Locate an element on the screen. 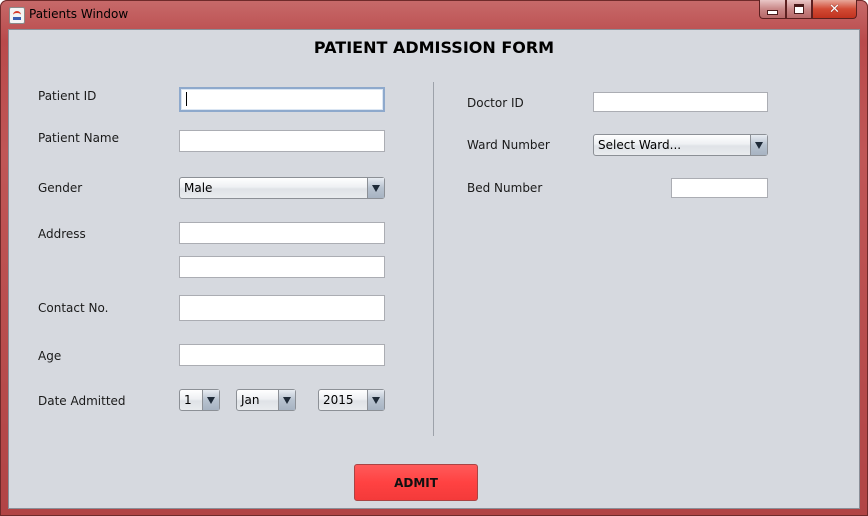 The width and height of the screenshot is (868, 516). date-admitted-label: Date Admitted is located at coordinates (82, 401).